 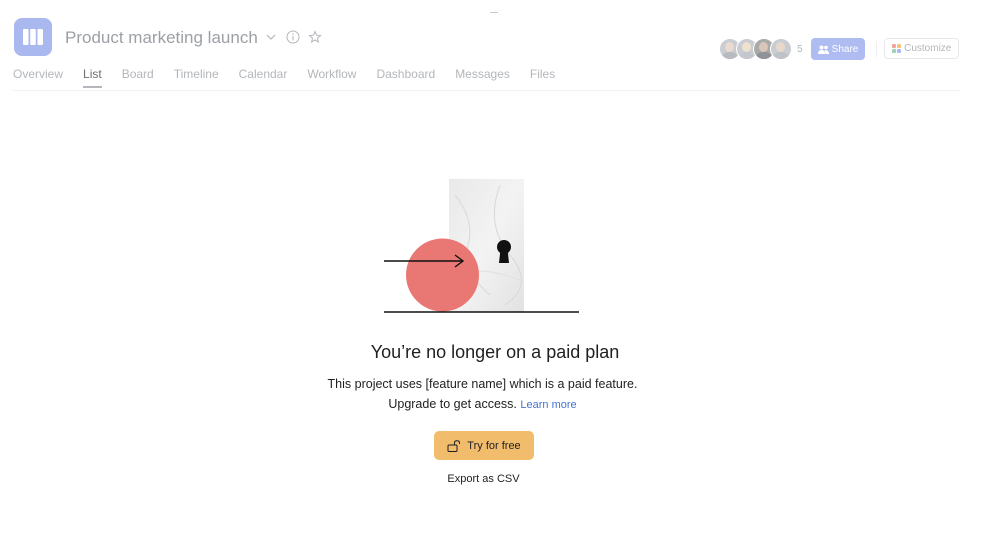 I want to click on customize-label: Customize, so click(x=928, y=48).